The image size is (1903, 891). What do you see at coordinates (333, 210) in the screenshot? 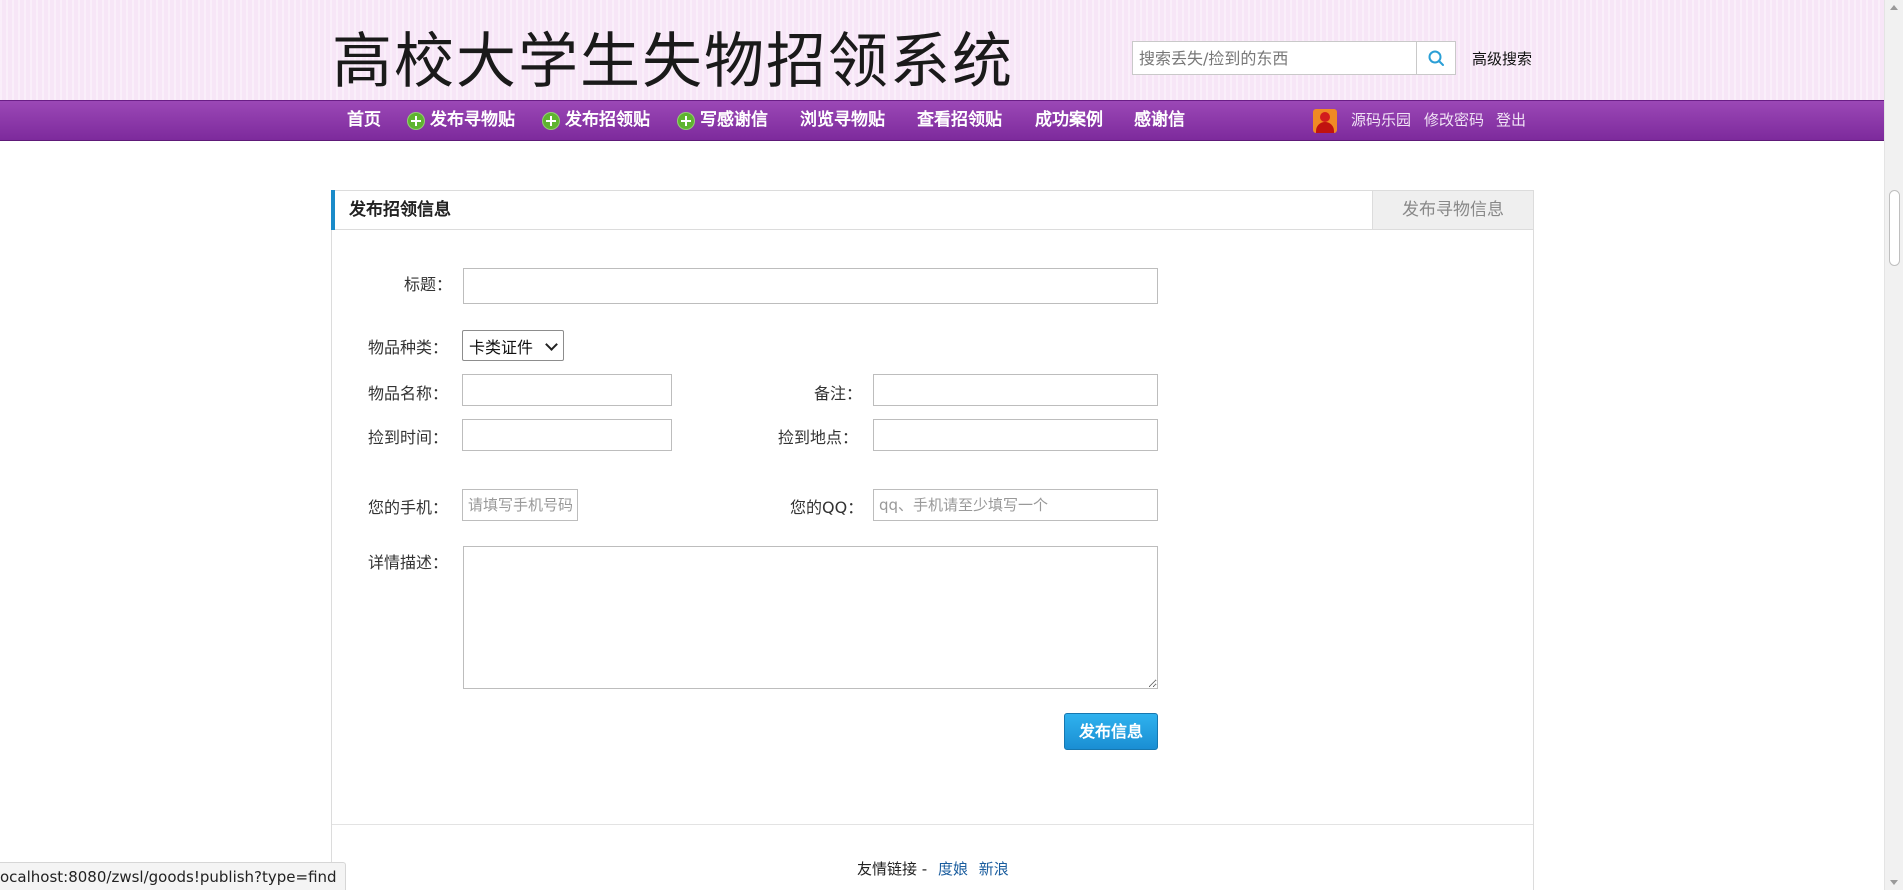
I see `panel-accent-bar` at bounding box center [333, 210].